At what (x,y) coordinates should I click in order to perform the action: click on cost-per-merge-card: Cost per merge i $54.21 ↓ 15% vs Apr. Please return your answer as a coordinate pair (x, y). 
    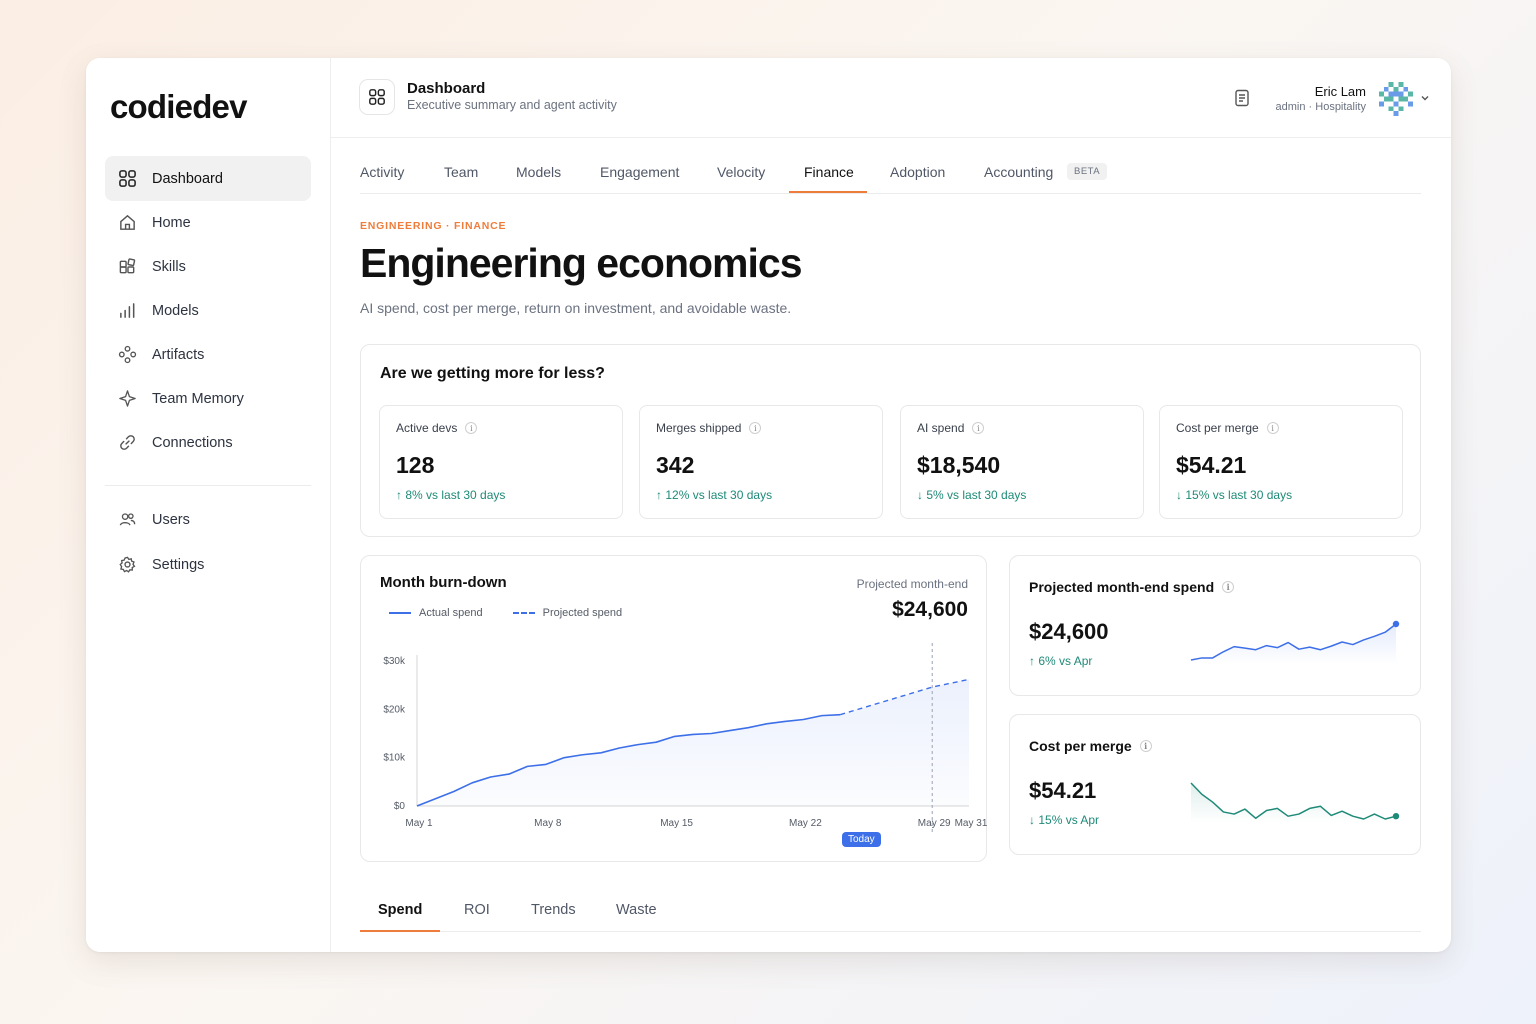
    Looking at the image, I should click on (1215, 784).